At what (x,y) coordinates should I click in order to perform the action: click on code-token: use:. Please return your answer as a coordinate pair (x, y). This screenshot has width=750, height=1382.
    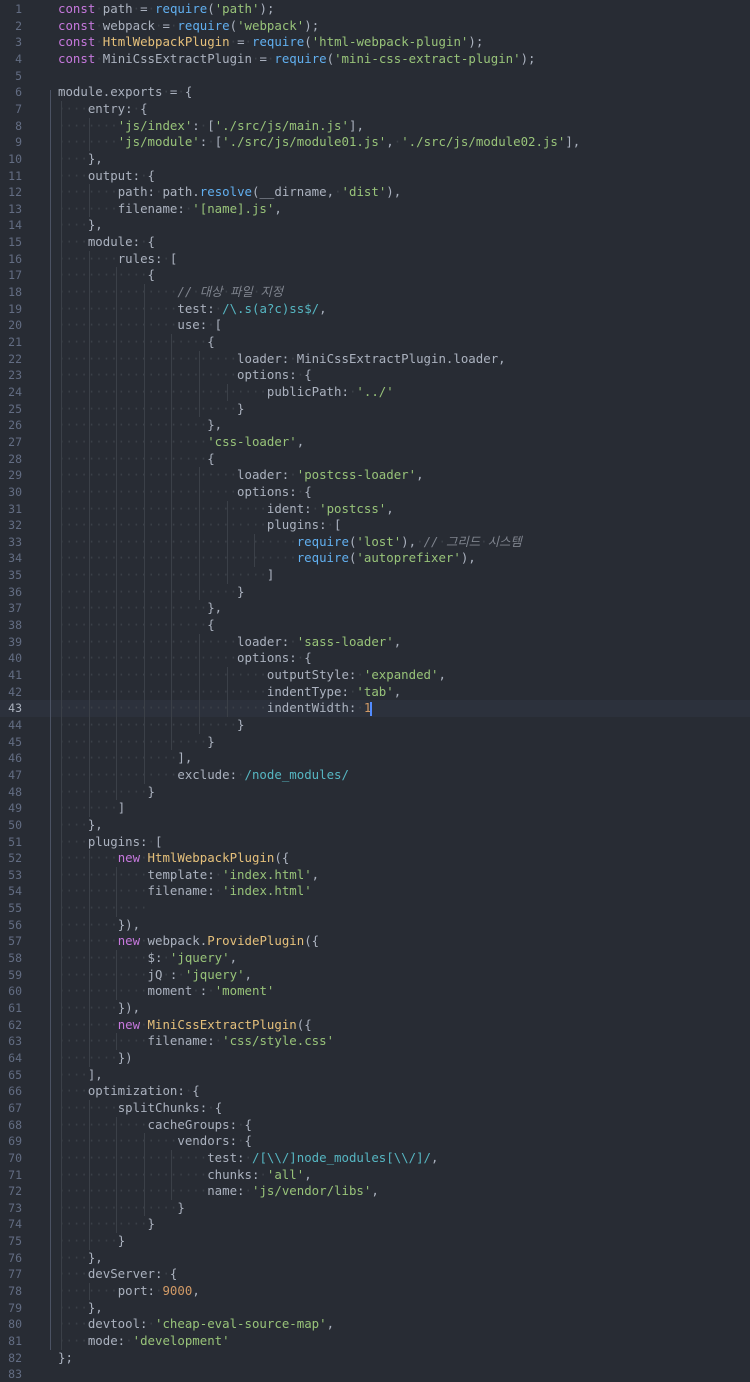
    Looking at the image, I should click on (192, 325).